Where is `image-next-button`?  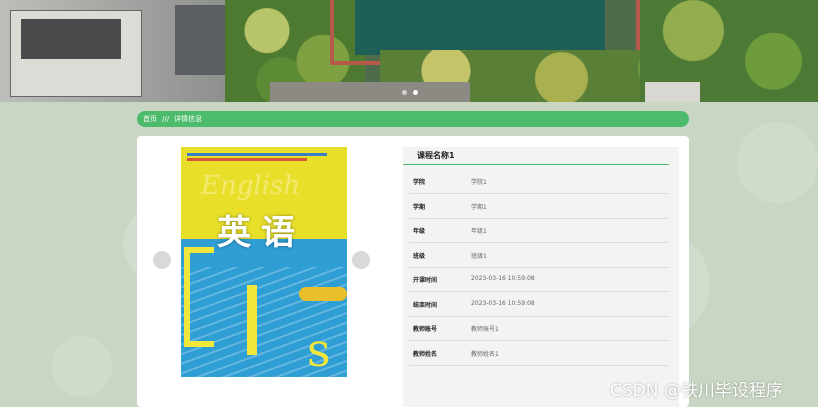
image-next-button is located at coordinates (361, 260).